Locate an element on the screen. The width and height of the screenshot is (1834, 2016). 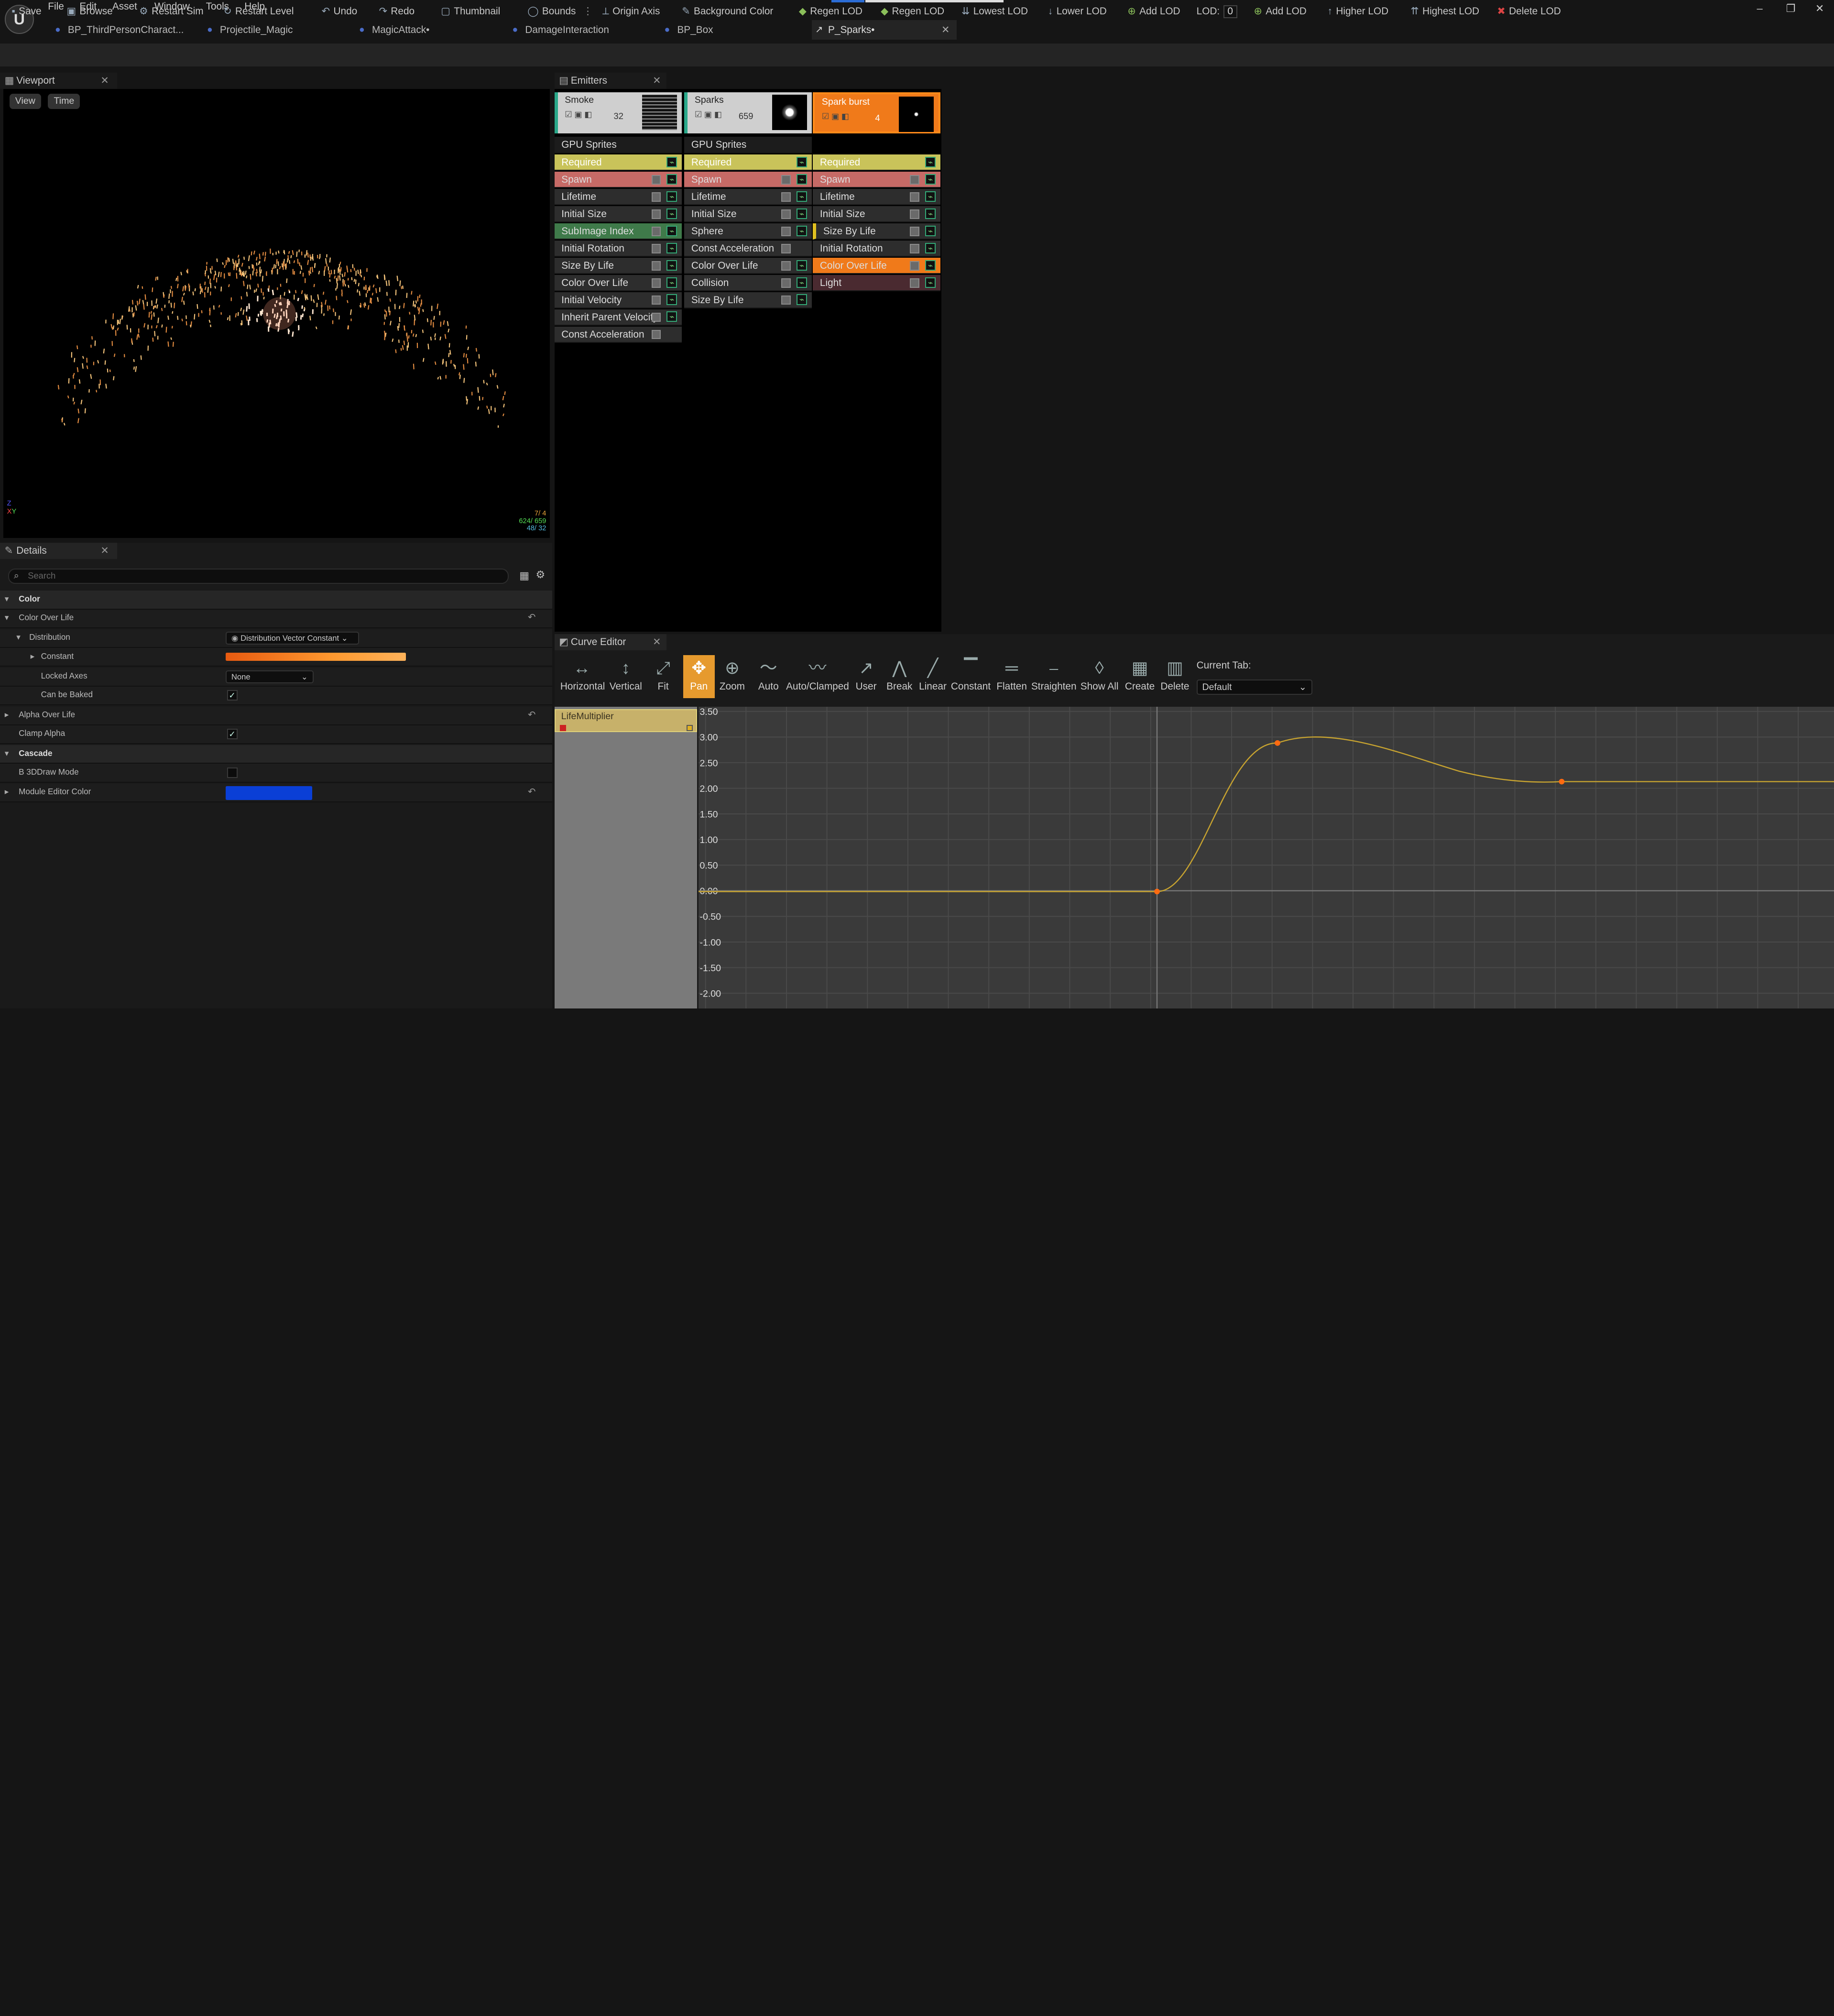
bounds-button: ◯Bounds⋮ is located at coordinates (560, 11).